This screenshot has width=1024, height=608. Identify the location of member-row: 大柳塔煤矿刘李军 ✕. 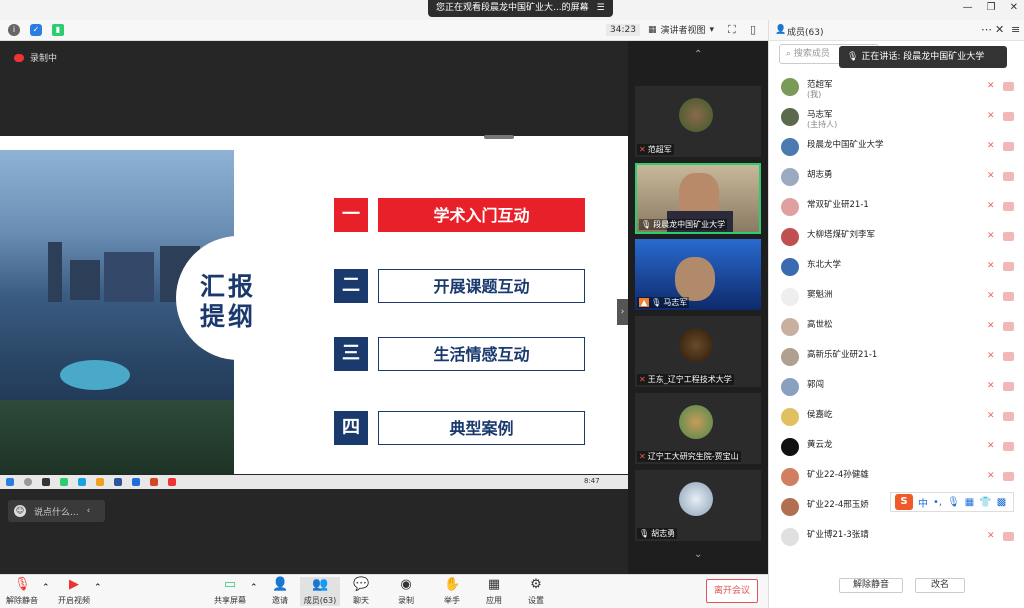
(896, 237).